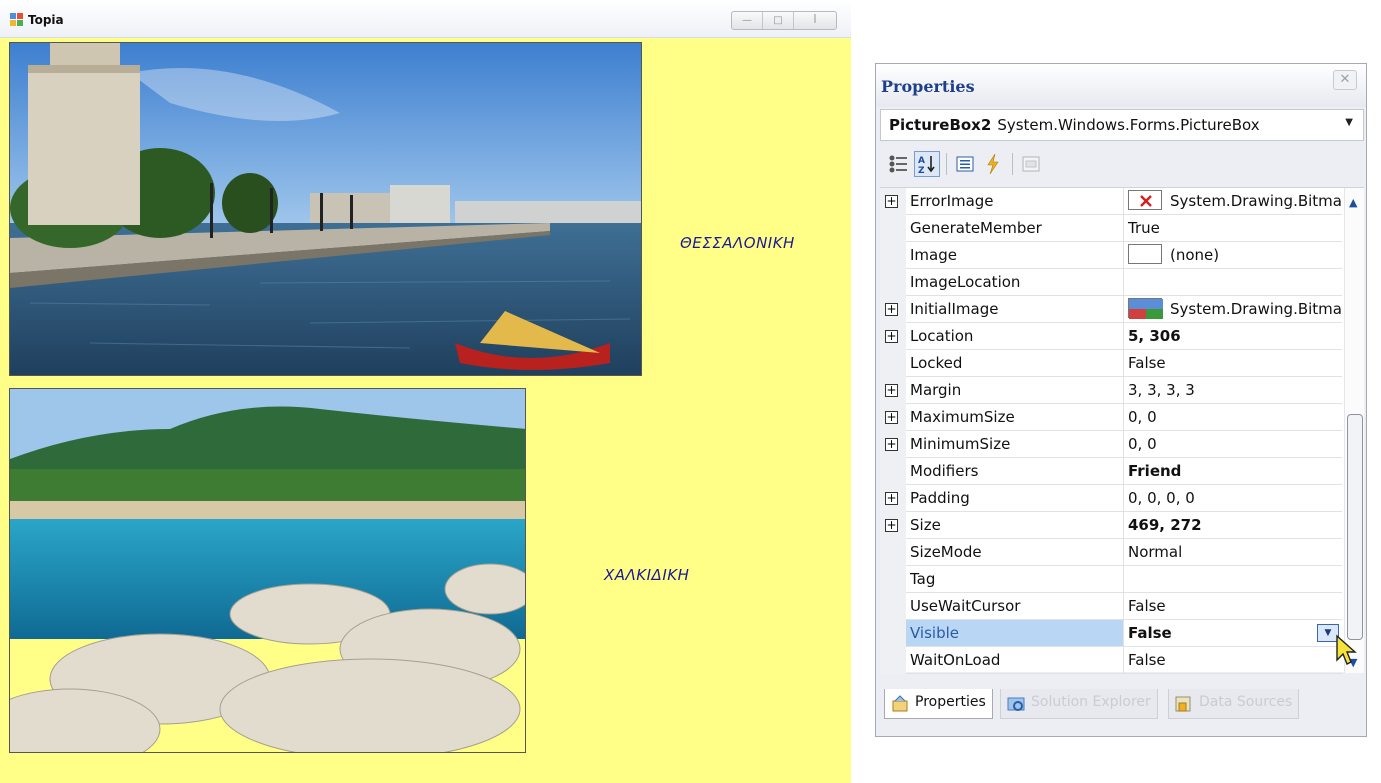 This screenshot has height=783, width=1381. What do you see at coordinates (1015, 633) in the screenshot?
I see `property-name: Visible` at bounding box center [1015, 633].